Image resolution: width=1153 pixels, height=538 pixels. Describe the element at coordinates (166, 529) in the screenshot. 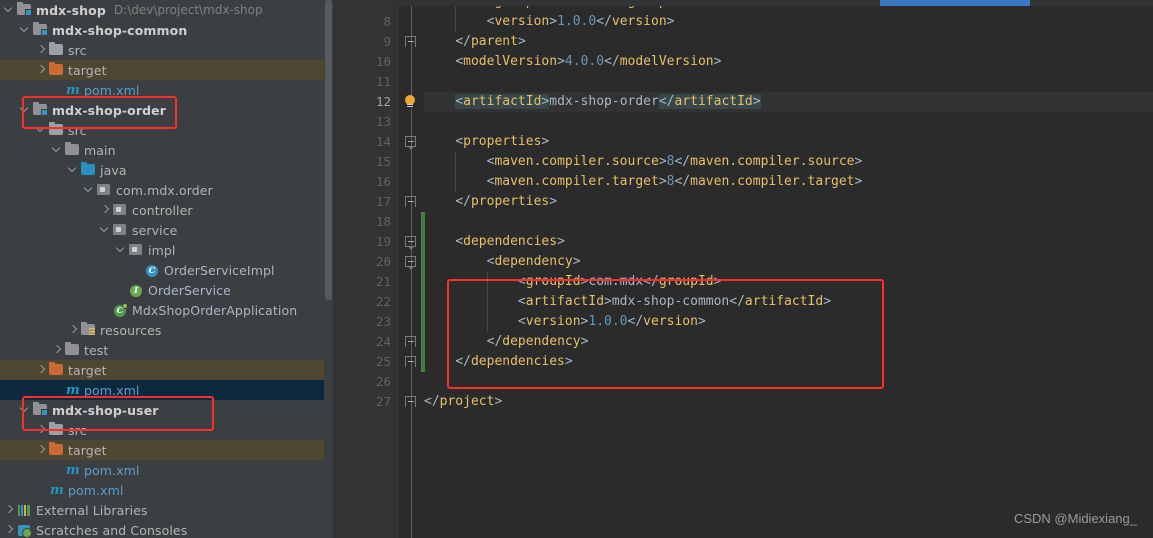

I see `tree-item-scratches-and-consoles: Scratches and Consoles` at that location.